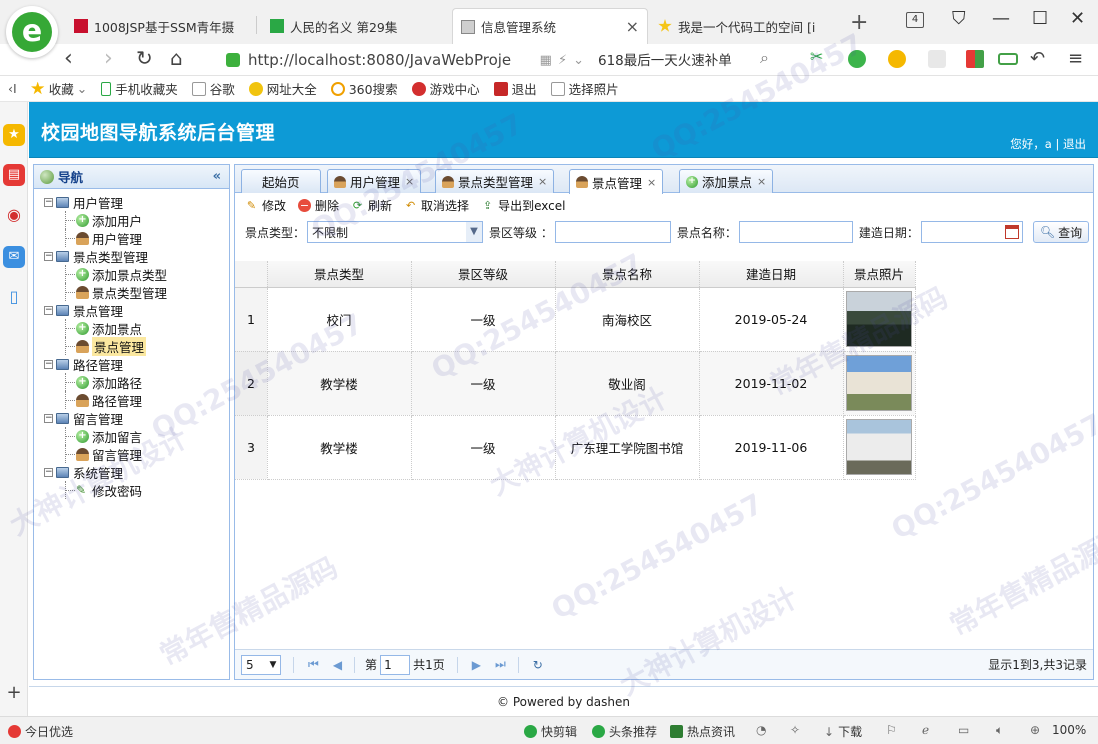  Describe the element at coordinates (937, 59) in the screenshot. I see `image-icon` at that location.